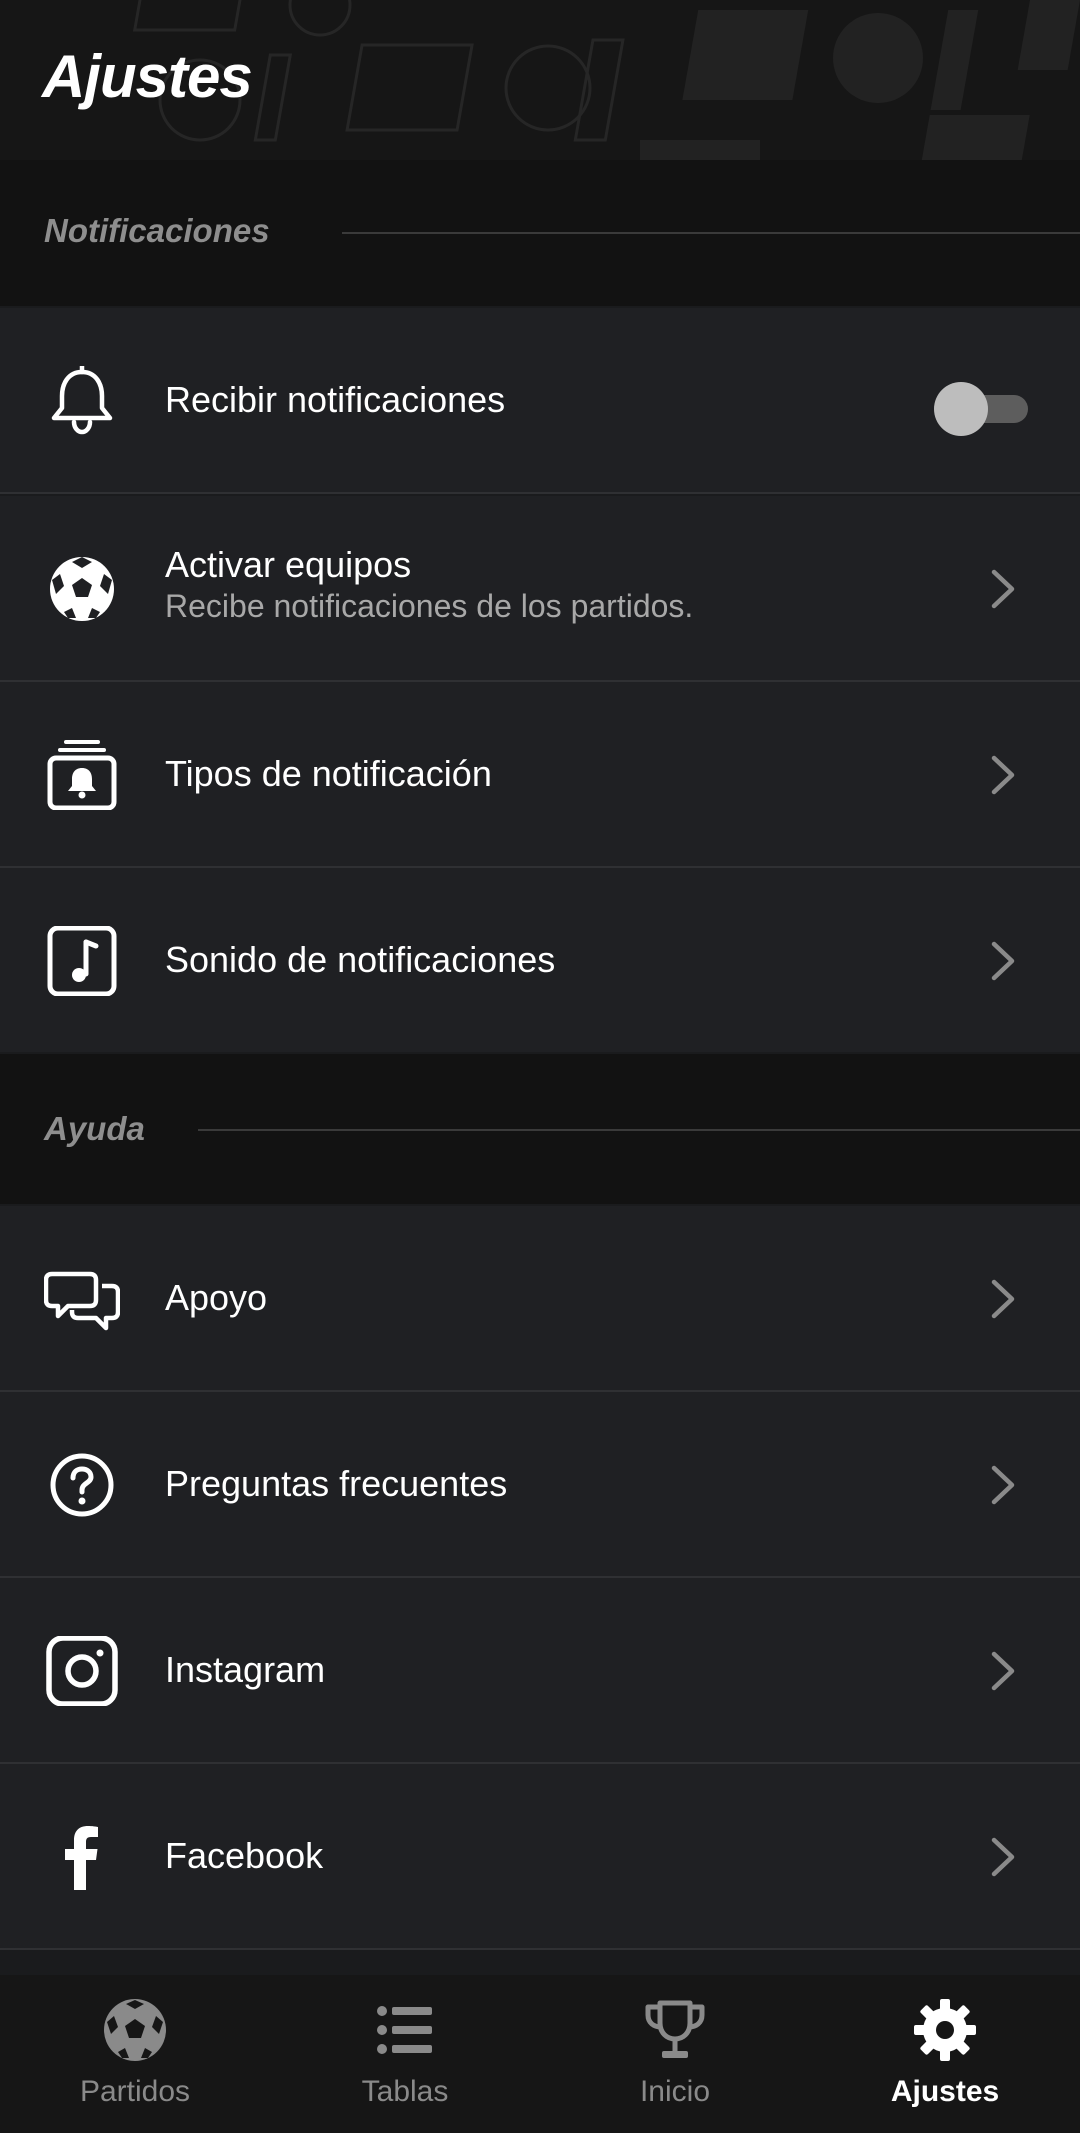  Describe the element at coordinates (429, 606) in the screenshot. I see `row-sublabel: Recibe notificaciones de los partidos.` at that location.